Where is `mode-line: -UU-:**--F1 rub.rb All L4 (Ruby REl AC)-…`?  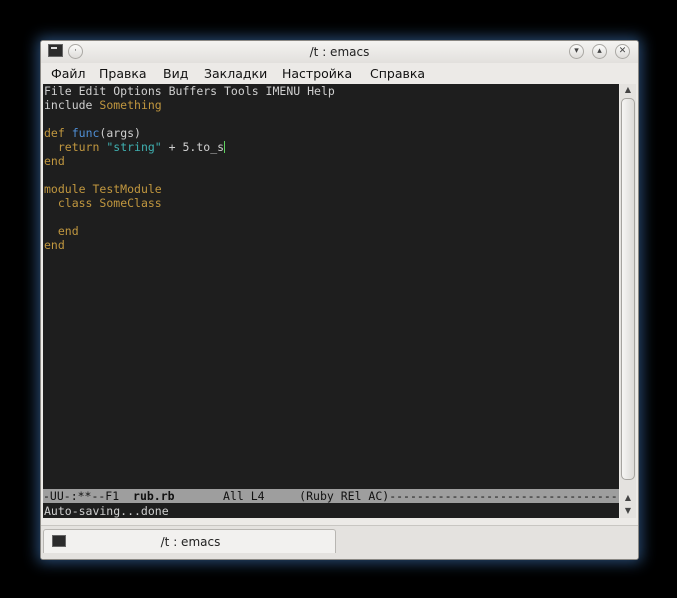
mode-line: -UU-:**--F1 rub.rb All L4 (Ruby REl AC)-… is located at coordinates (331, 496).